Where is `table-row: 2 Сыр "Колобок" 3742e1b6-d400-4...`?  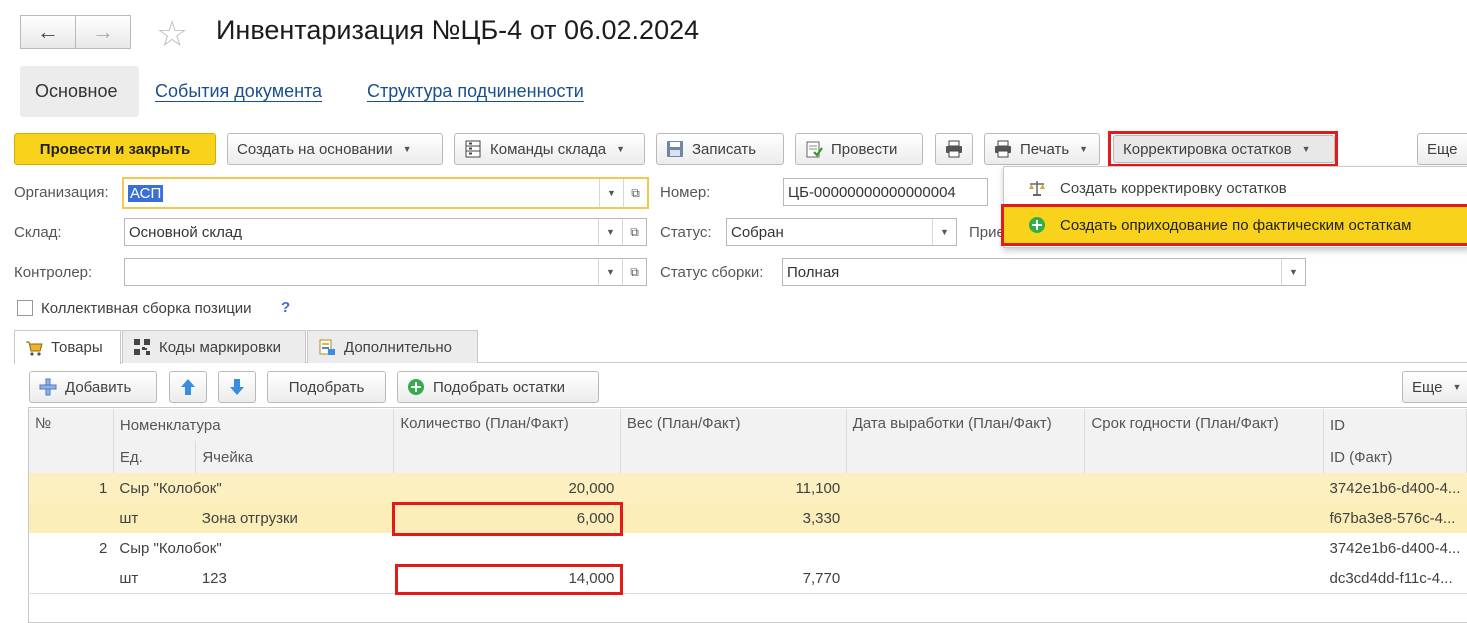
table-row: 2 Сыр "Колобок" 3742e1b6-d400-4... is located at coordinates (748, 548).